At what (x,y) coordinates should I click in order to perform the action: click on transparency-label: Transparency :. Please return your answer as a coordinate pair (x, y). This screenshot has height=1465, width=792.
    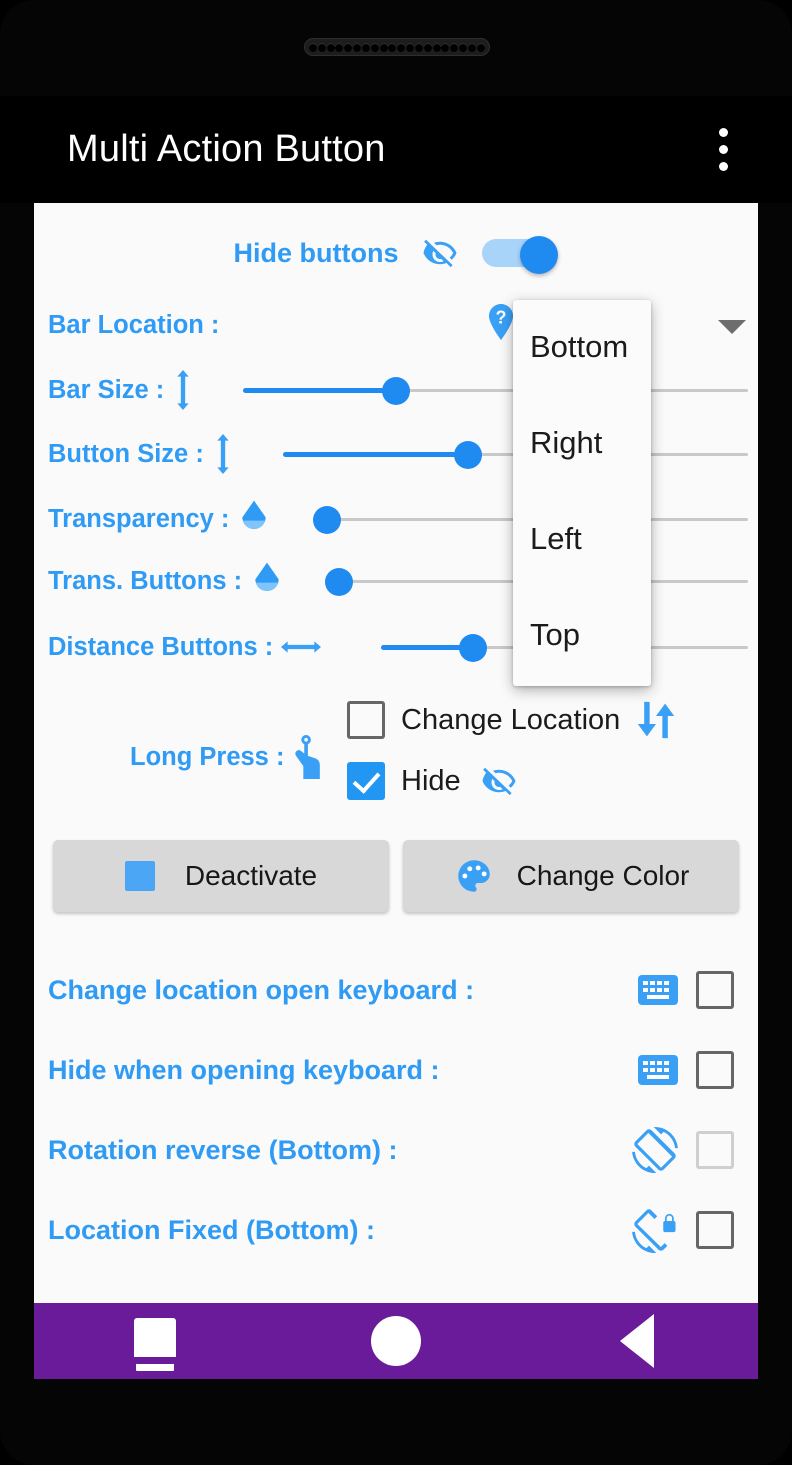
    Looking at the image, I should click on (139, 518).